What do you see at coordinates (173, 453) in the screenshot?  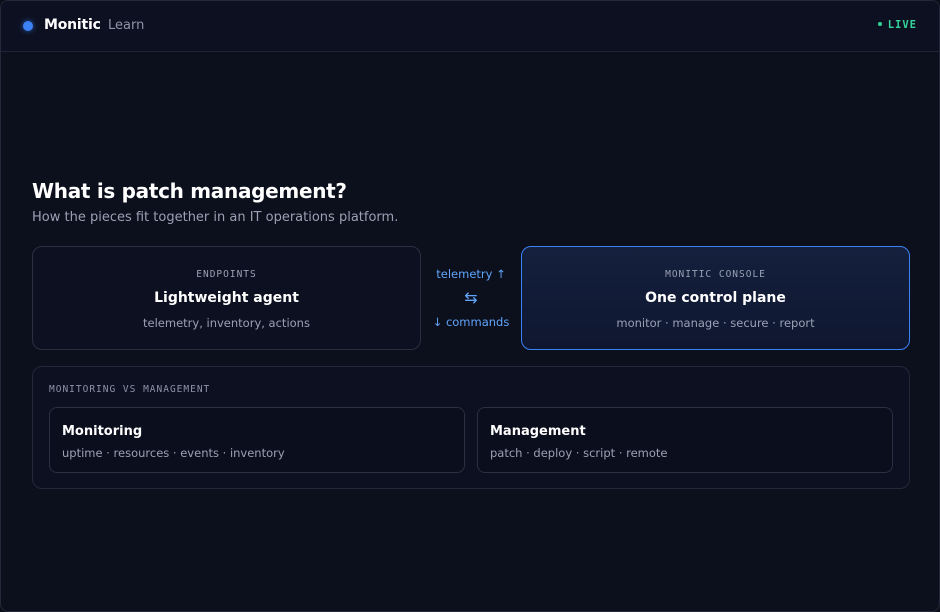 I see `monitoring-items: uptime · resources · events · inventory` at bounding box center [173, 453].